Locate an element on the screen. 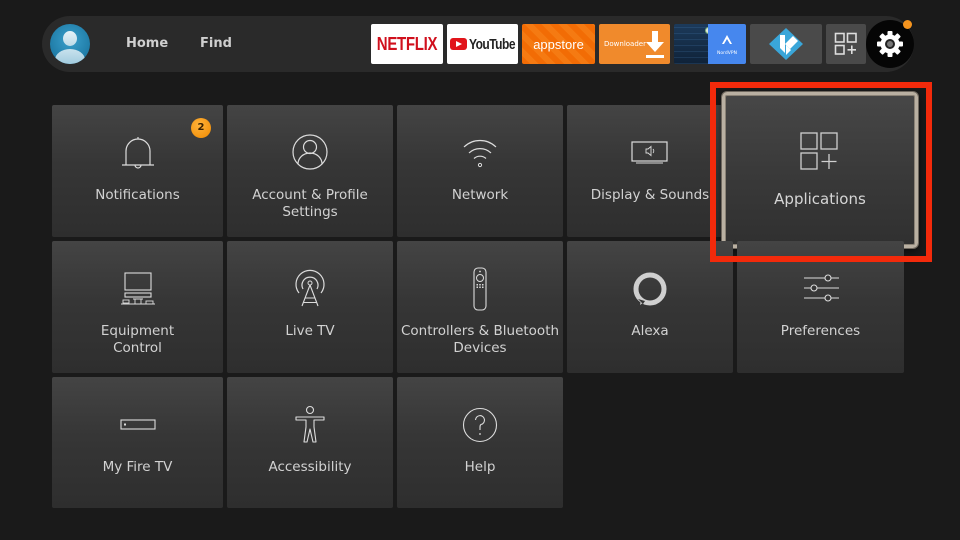  gear-icon is located at coordinates (890, 44).